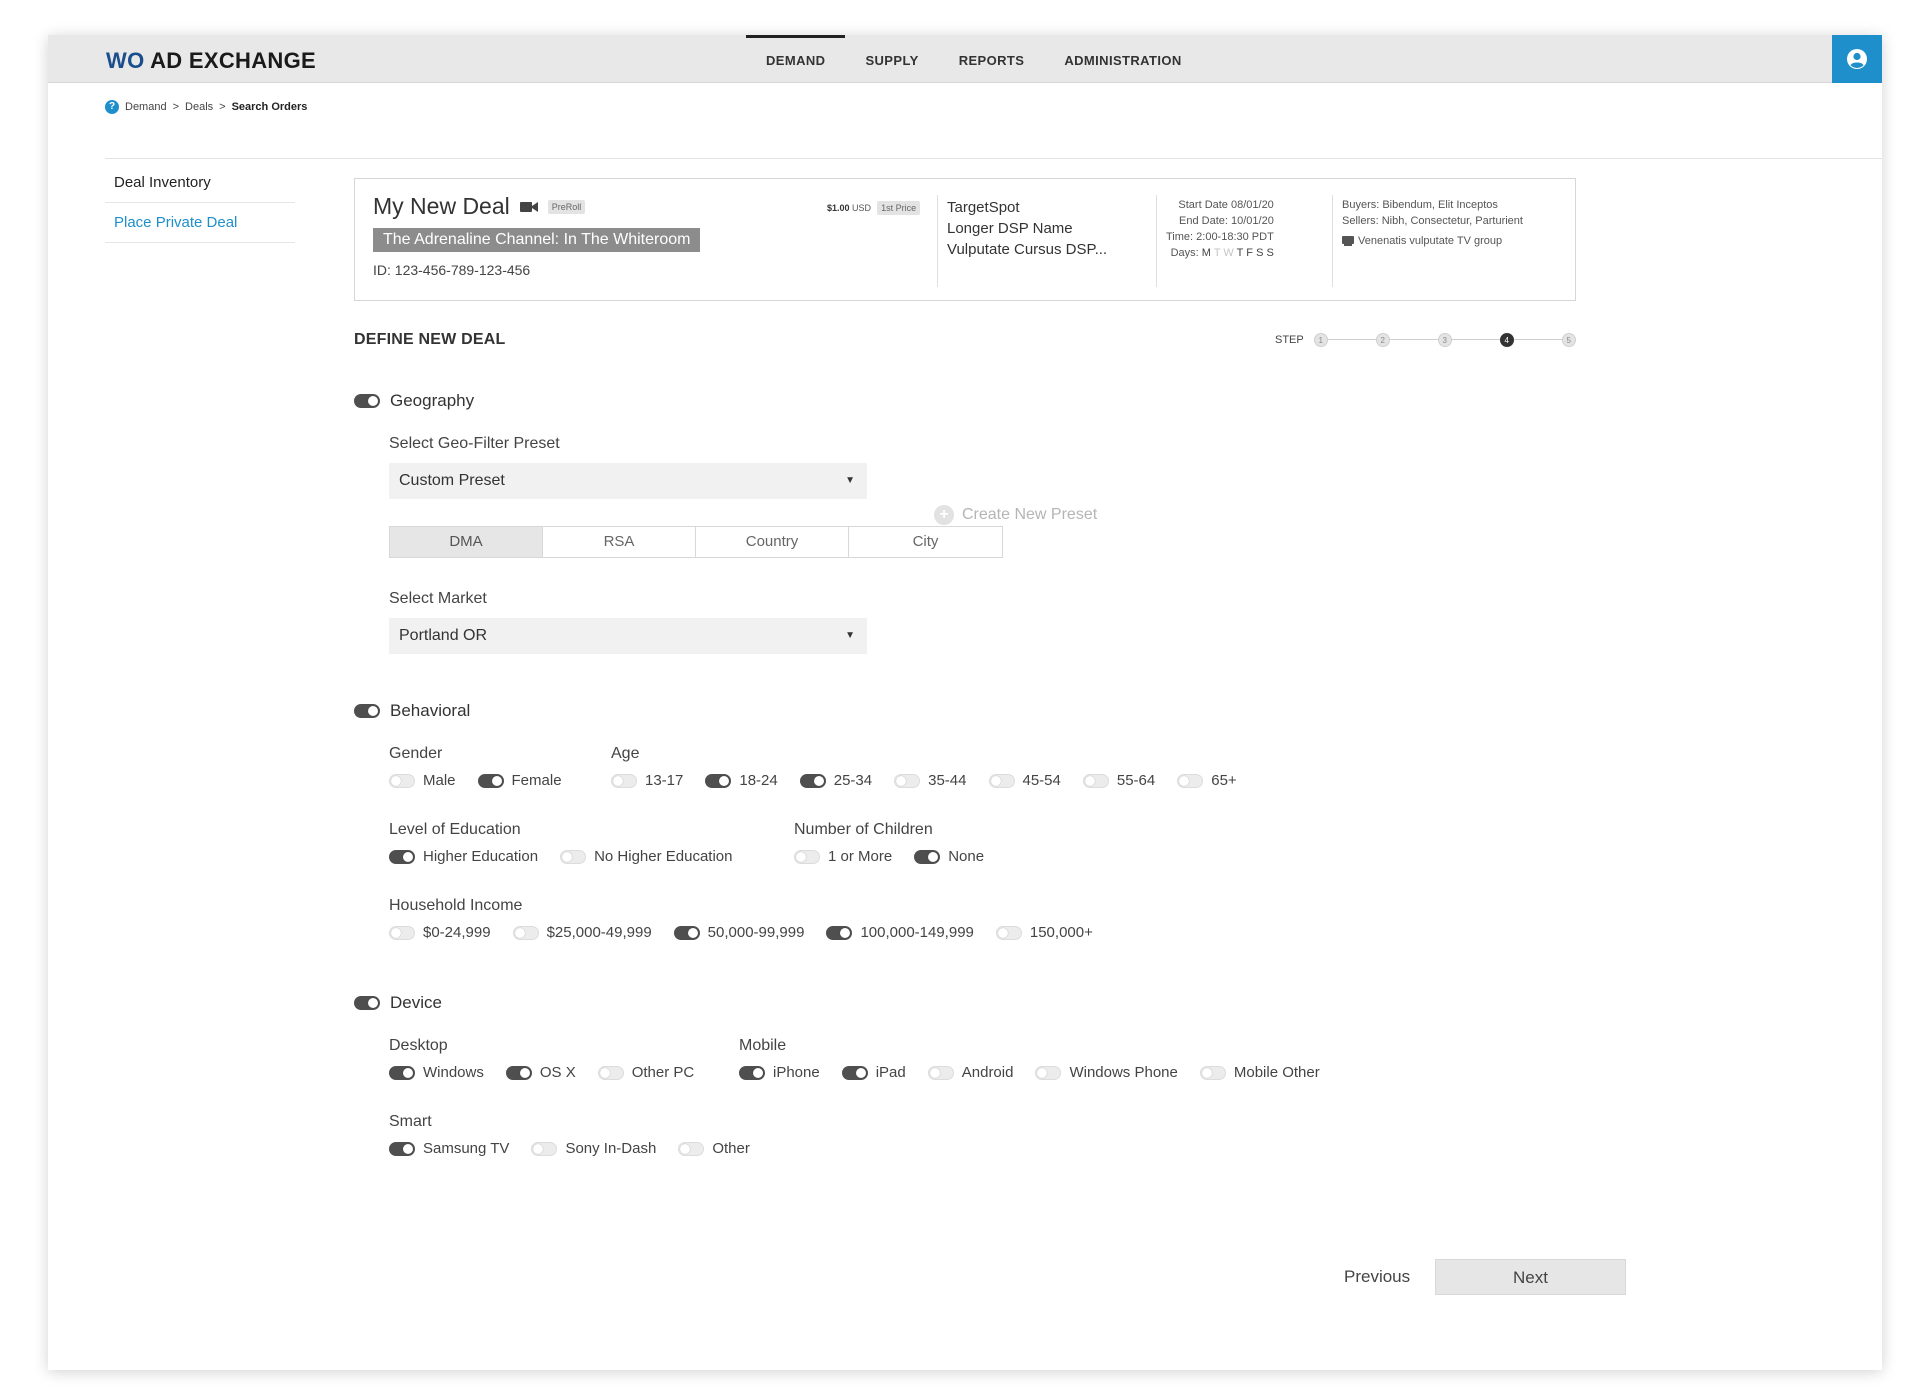 This screenshot has width=1920, height=1400. What do you see at coordinates (714, 1148) in the screenshot?
I see `smart-other-option: Other` at bounding box center [714, 1148].